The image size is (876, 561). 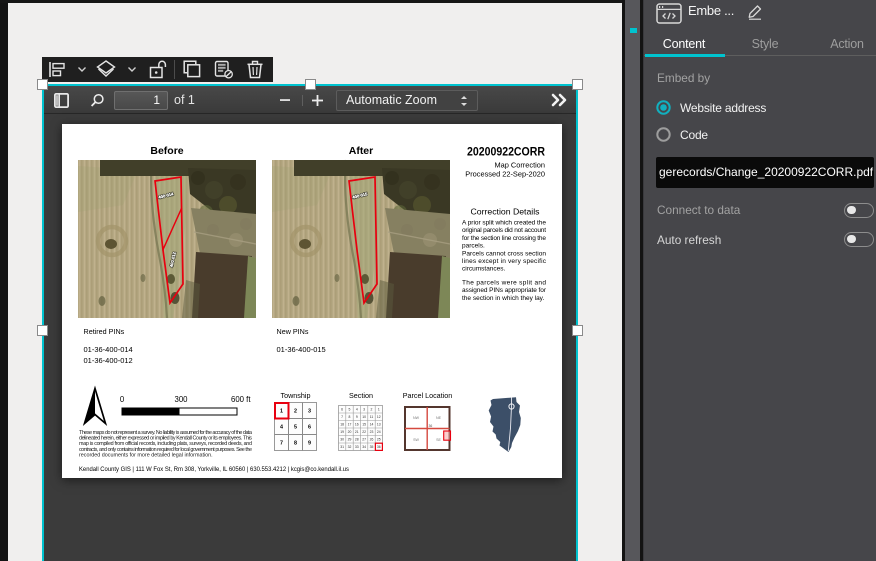 What do you see at coordinates (504, 261) in the screenshot?
I see `svg-text: lines except in very specific` at bounding box center [504, 261].